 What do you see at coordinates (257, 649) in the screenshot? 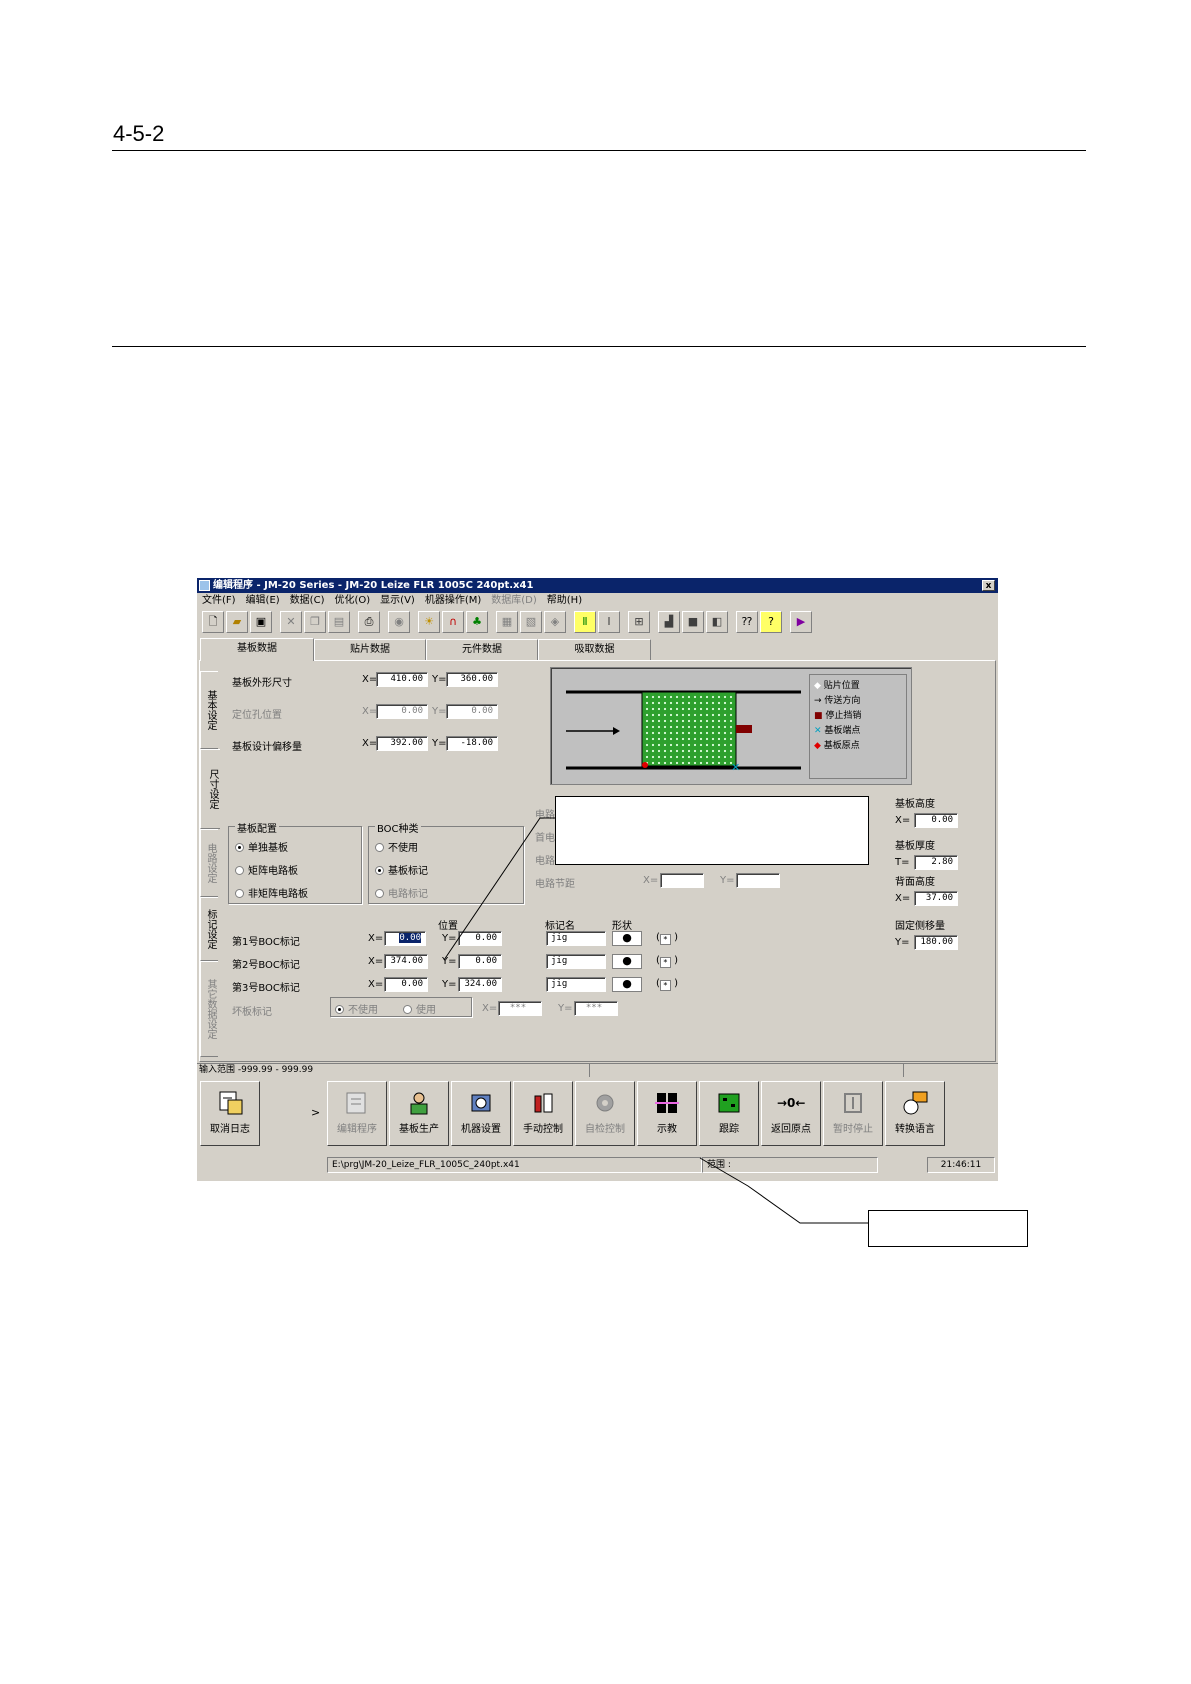
I see `tab-board-data: 基板数据` at bounding box center [257, 649].